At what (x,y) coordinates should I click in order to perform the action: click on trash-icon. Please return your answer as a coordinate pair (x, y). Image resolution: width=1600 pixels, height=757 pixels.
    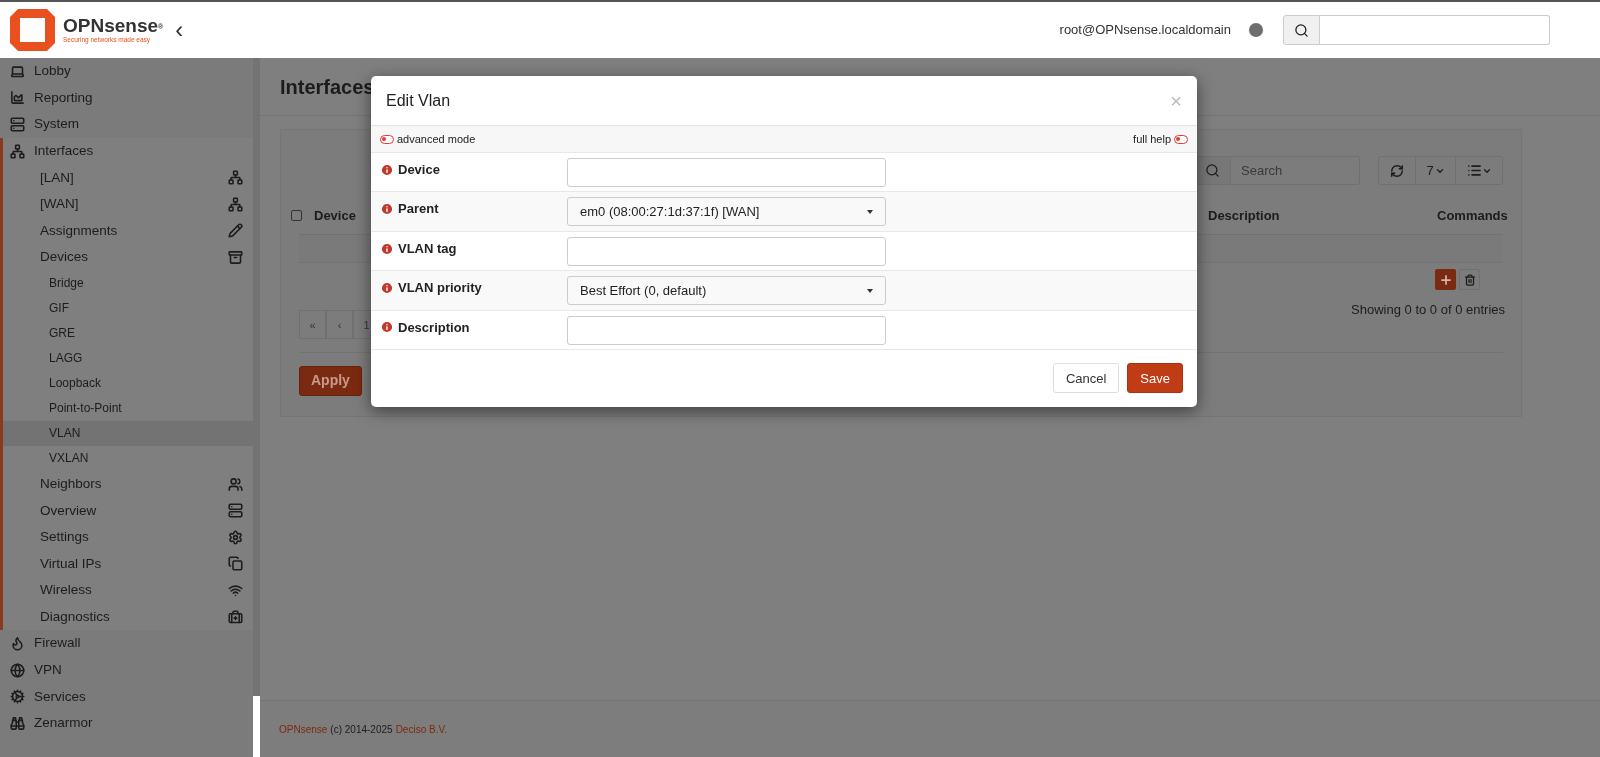
    Looking at the image, I should click on (1469, 279).